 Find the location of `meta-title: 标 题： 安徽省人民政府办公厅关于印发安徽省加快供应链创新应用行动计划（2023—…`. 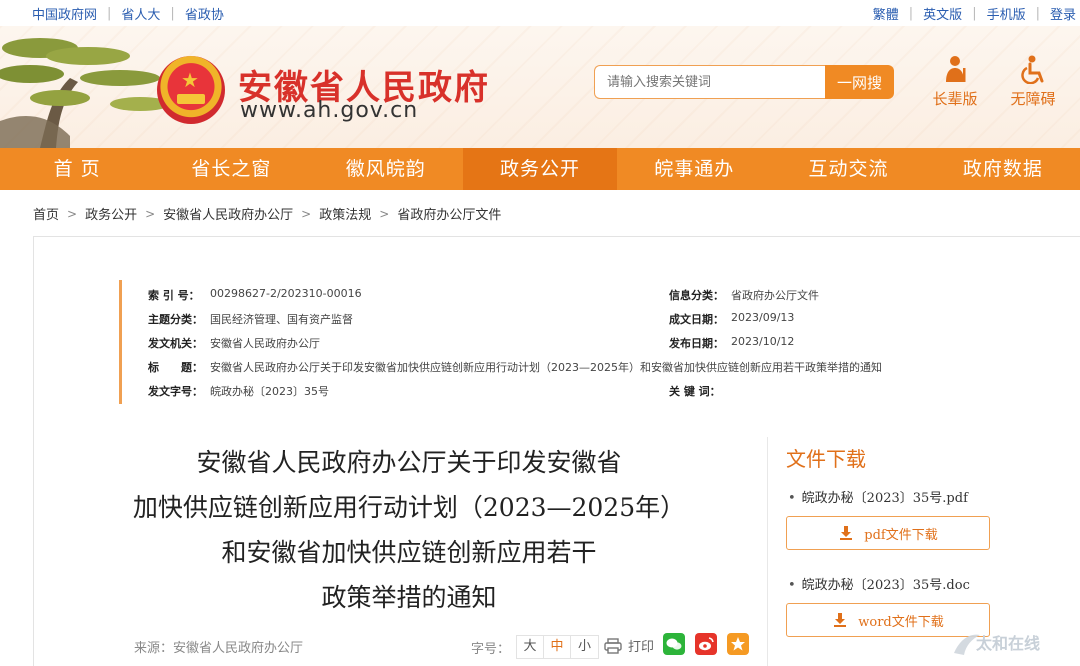

meta-title: 标 题： 安徽省人民政府办公厅关于印发安徽省加快供应链创新应用行动计划（2023—… is located at coordinates (515, 367).